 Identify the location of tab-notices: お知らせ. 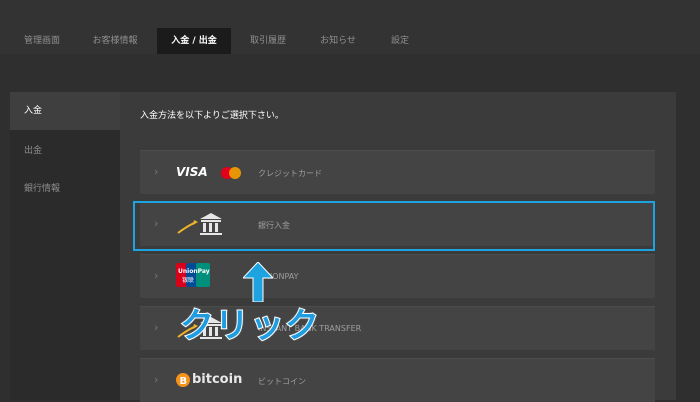
(338, 41).